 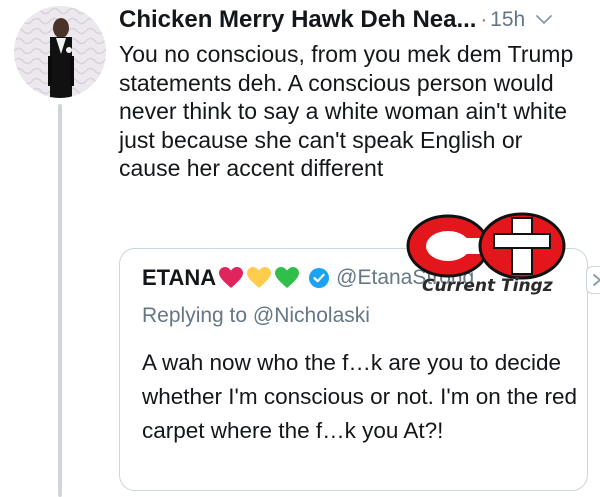 I want to click on emoji-hearts, so click(x=260, y=278).